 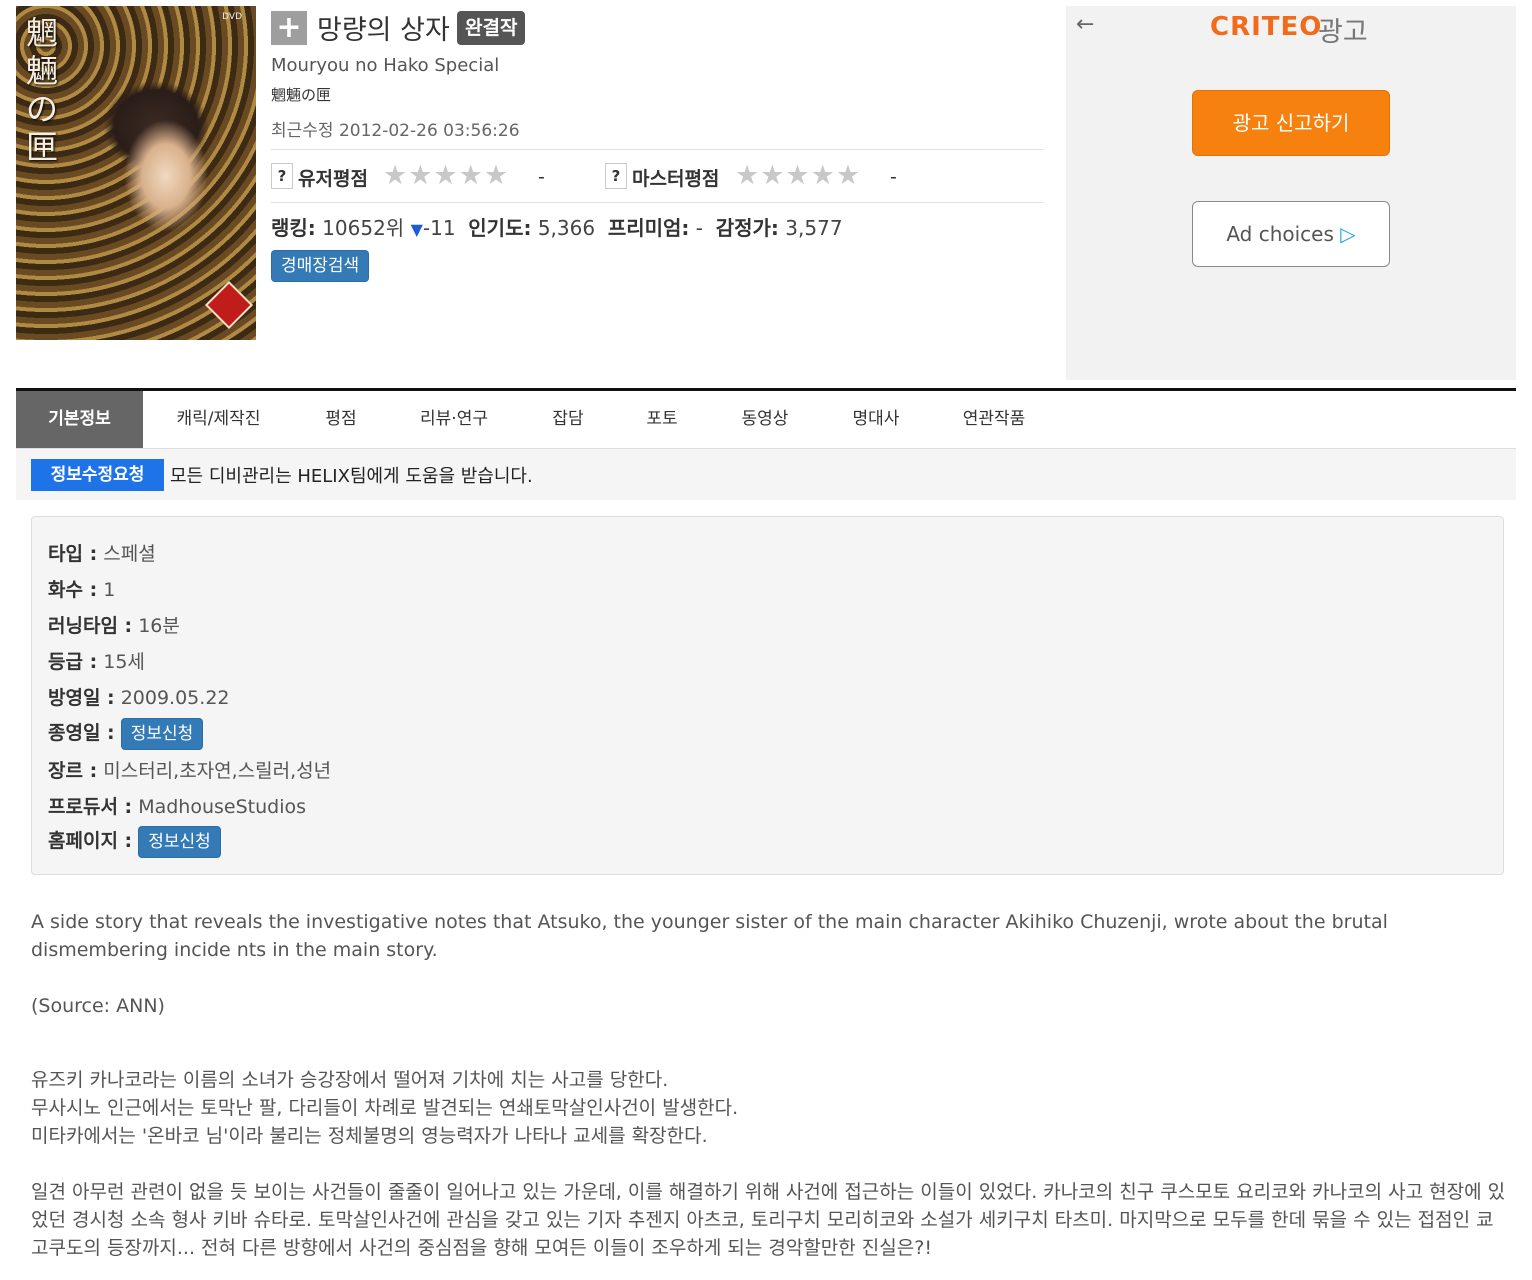 What do you see at coordinates (333, 179) in the screenshot?
I see `user-rating-label: 유저평점` at bounding box center [333, 179].